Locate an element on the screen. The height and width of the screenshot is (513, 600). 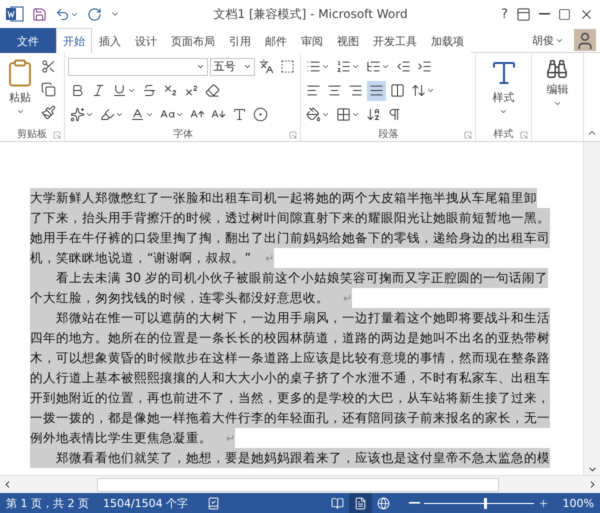
font-size-field: 五号 is located at coordinates (233, 67).